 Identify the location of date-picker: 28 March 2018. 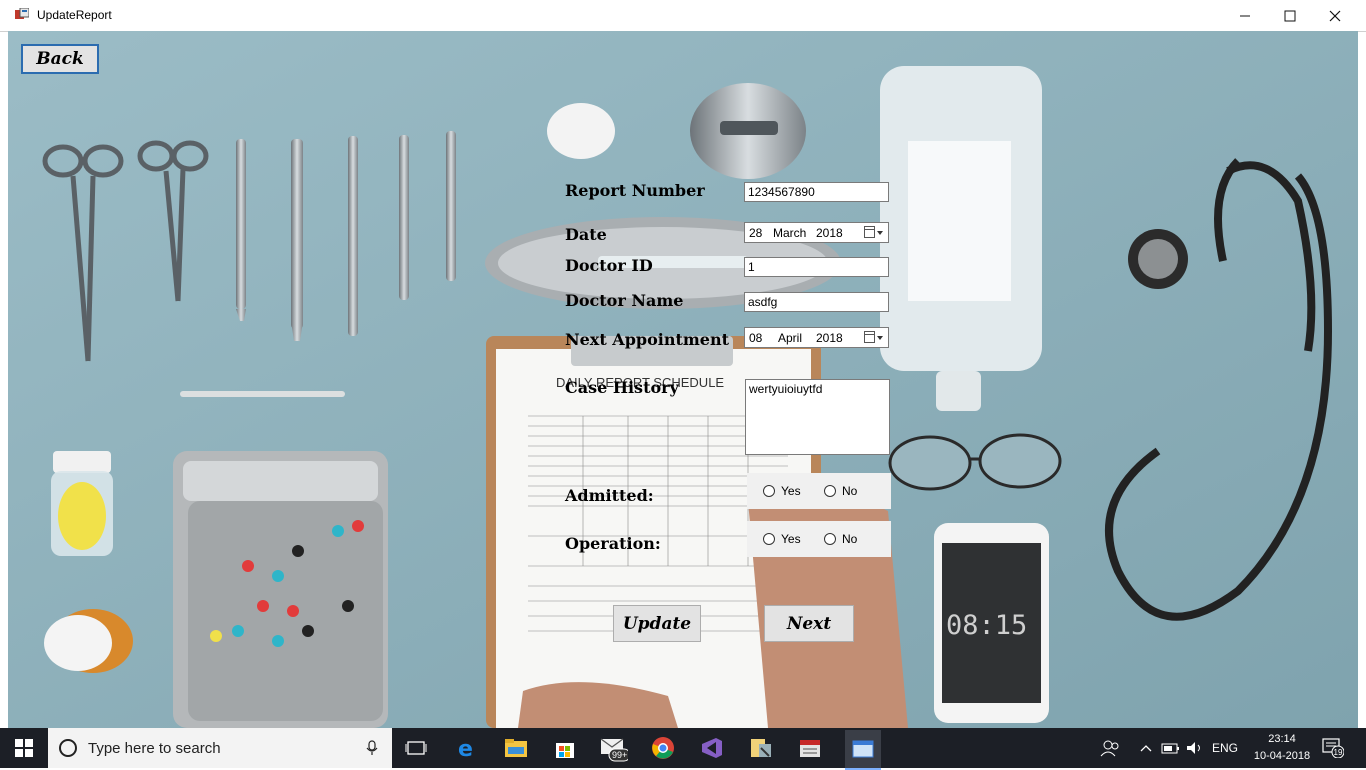
(816, 232).